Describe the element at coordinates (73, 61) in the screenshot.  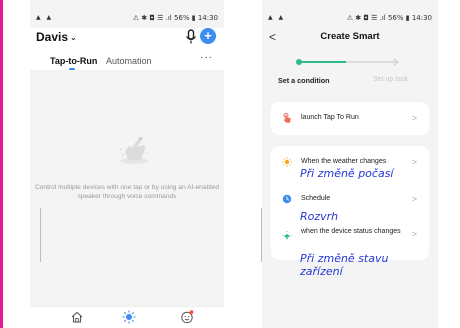
I see `tab-tap-to-run: Tap-to-Run` at that location.